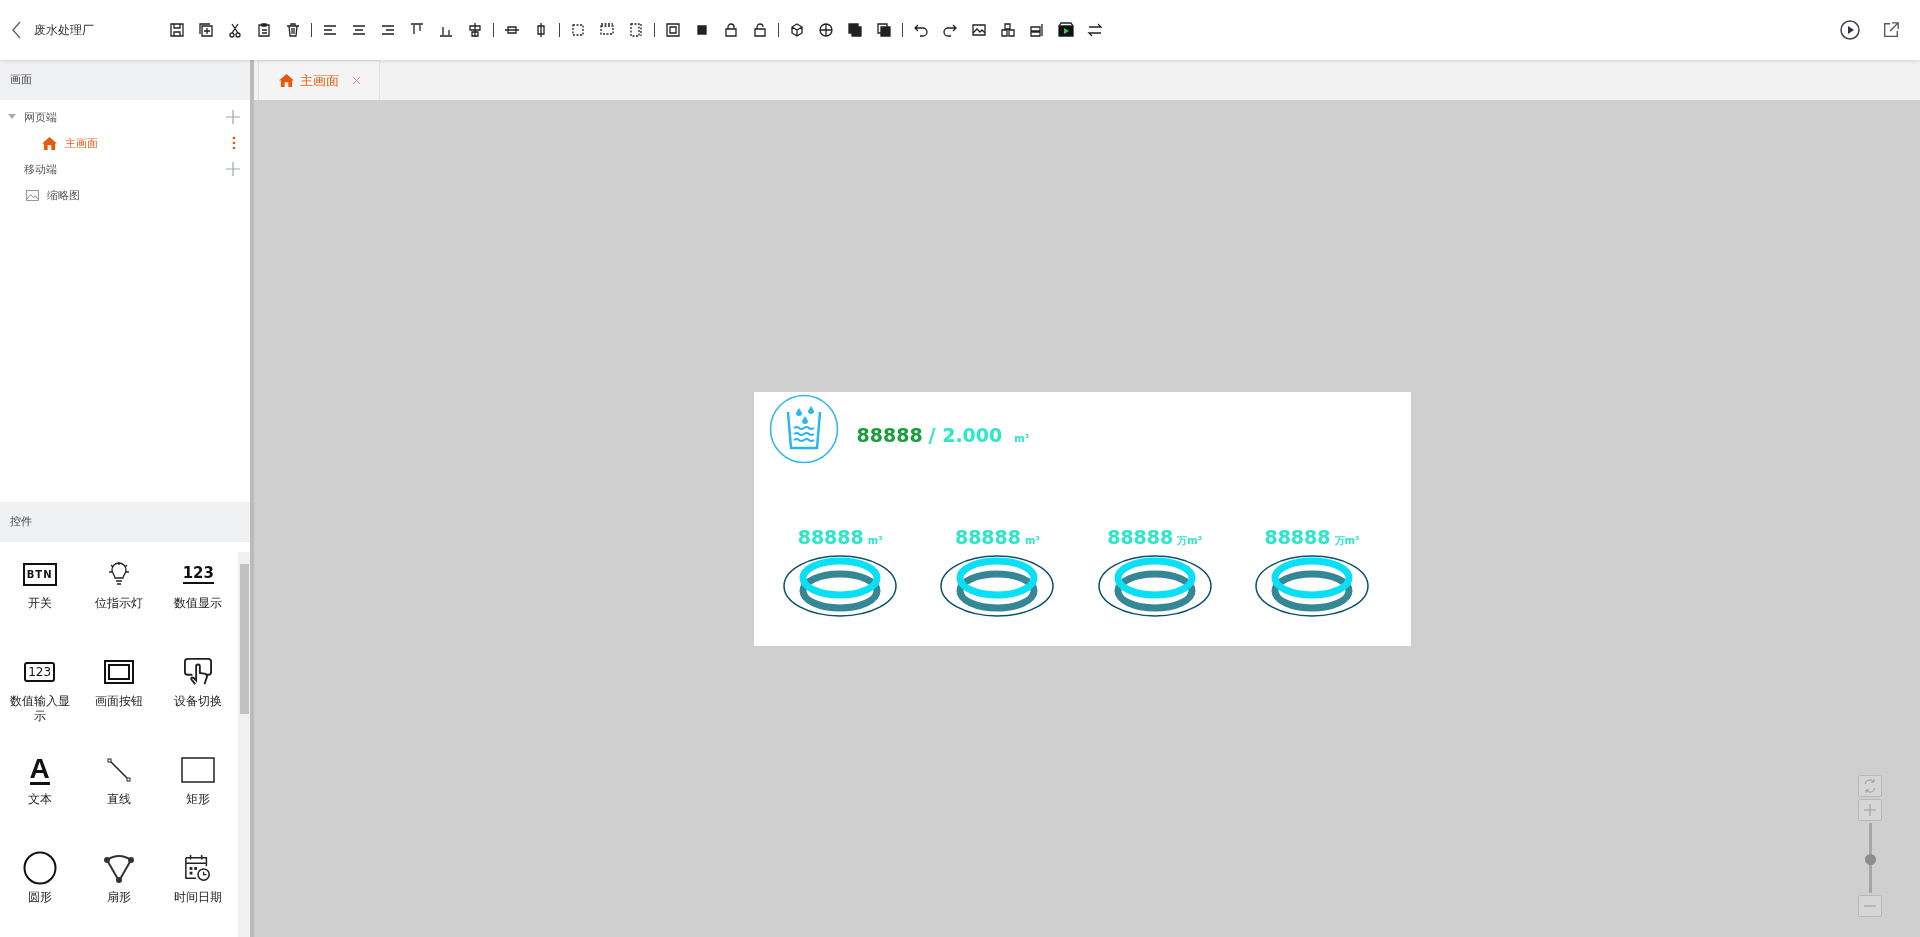  Describe the element at coordinates (1095, 30) in the screenshot. I see `swap-icon` at that location.